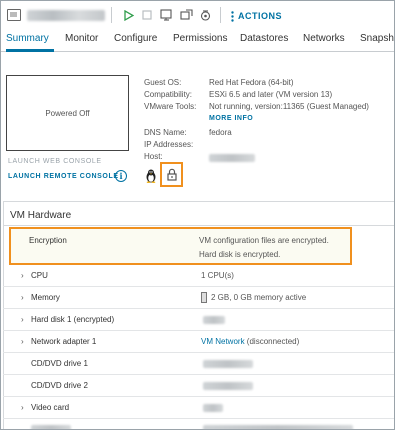 The height and width of the screenshot is (430, 395). I want to click on power-on-icon, so click(129, 15).